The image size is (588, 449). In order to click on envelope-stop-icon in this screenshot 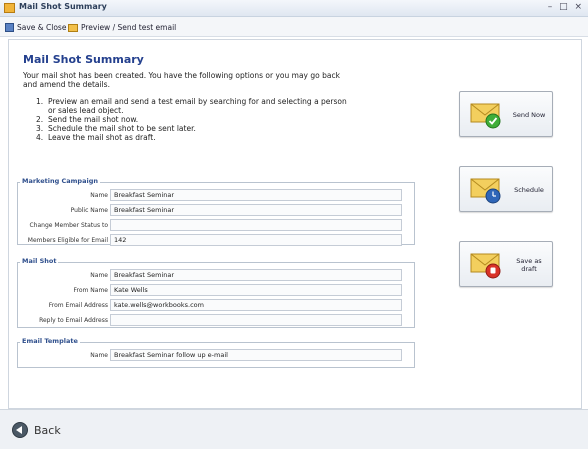, I will do `click(485, 266)`.